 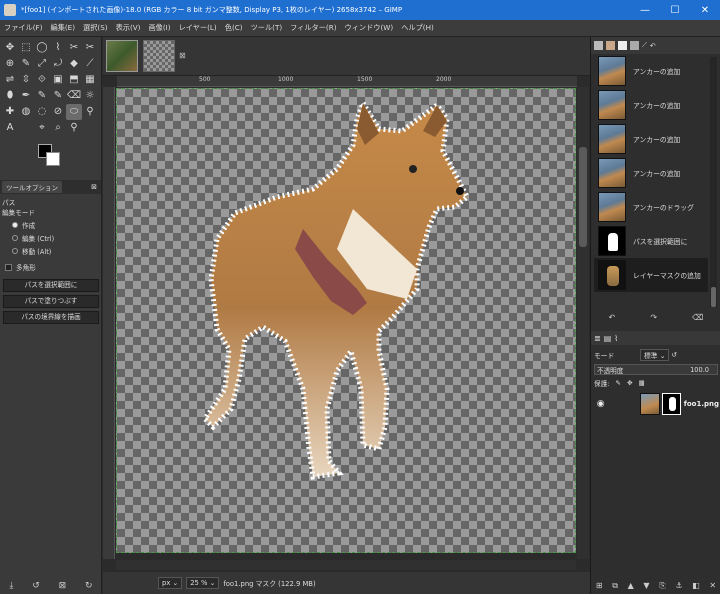 I want to click on tool-icon: ✚, so click(x=10, y=112).